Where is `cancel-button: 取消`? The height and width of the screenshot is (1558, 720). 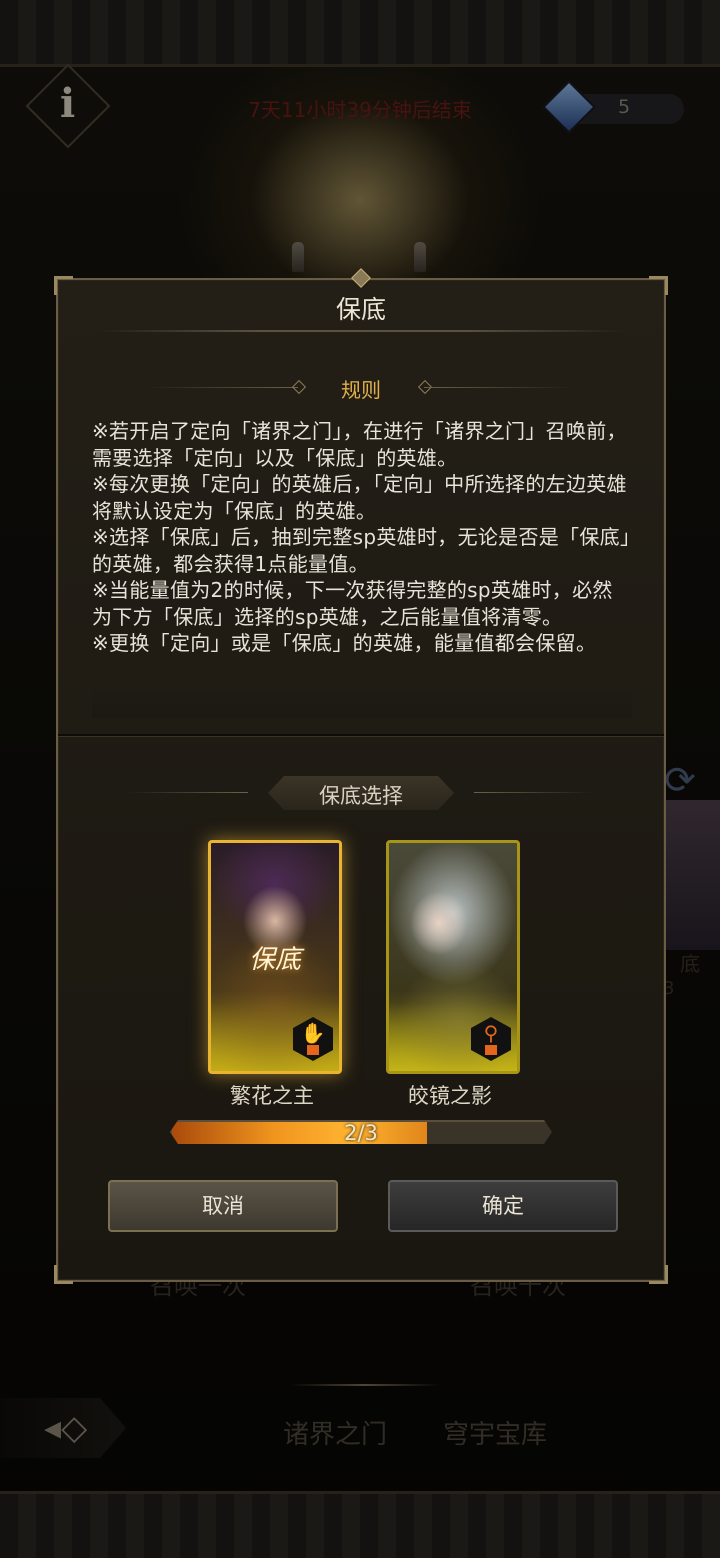 cancel-button: 取消 is located at coordinates (223, 1206).